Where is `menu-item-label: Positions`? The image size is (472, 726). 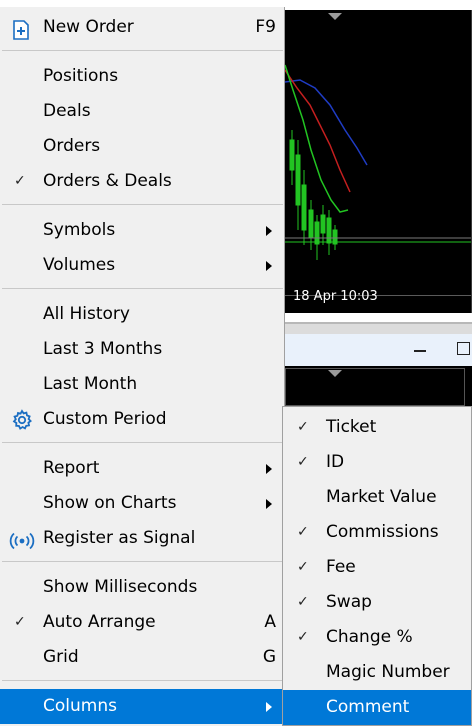 menu-item-label: Positions is located at coordinates (81, 76).